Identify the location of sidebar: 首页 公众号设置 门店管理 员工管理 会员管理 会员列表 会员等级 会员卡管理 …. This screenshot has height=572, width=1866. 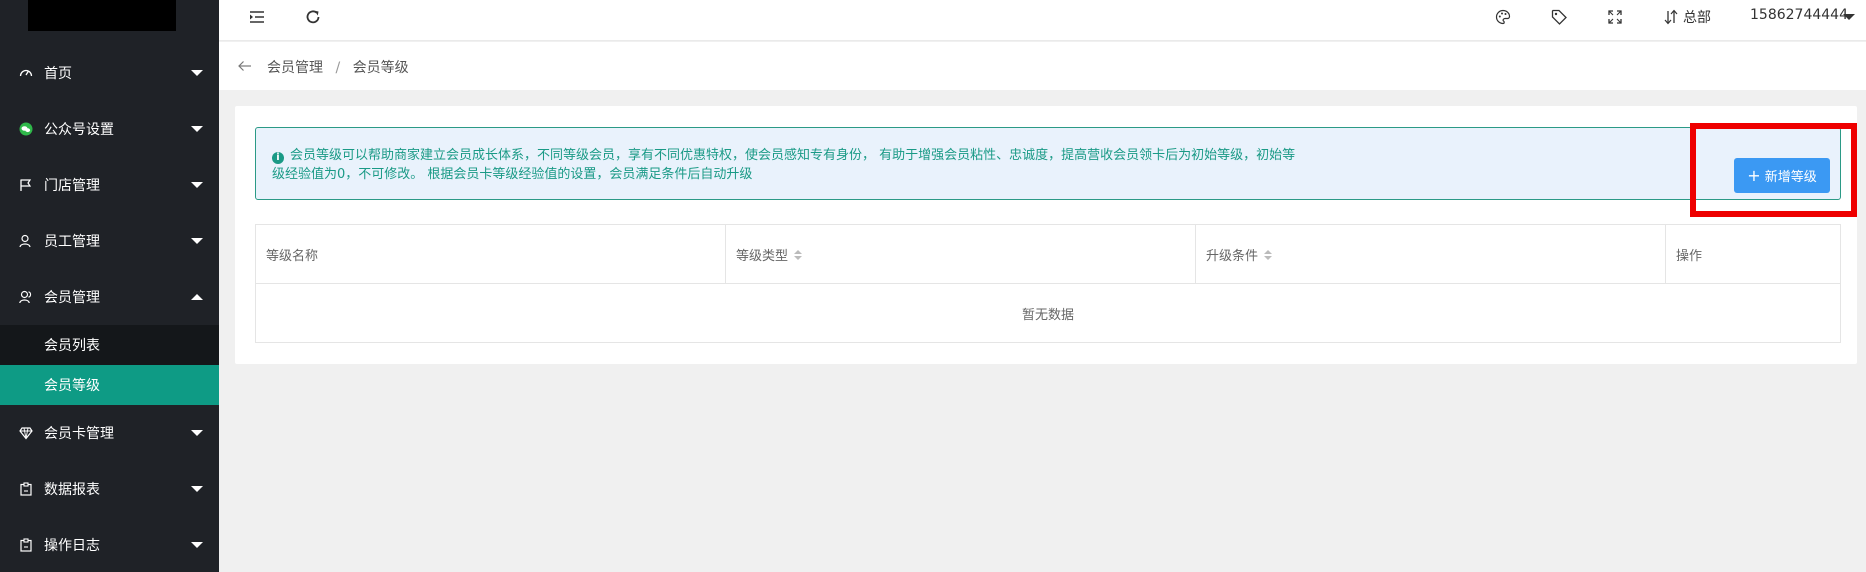
(109, 286).